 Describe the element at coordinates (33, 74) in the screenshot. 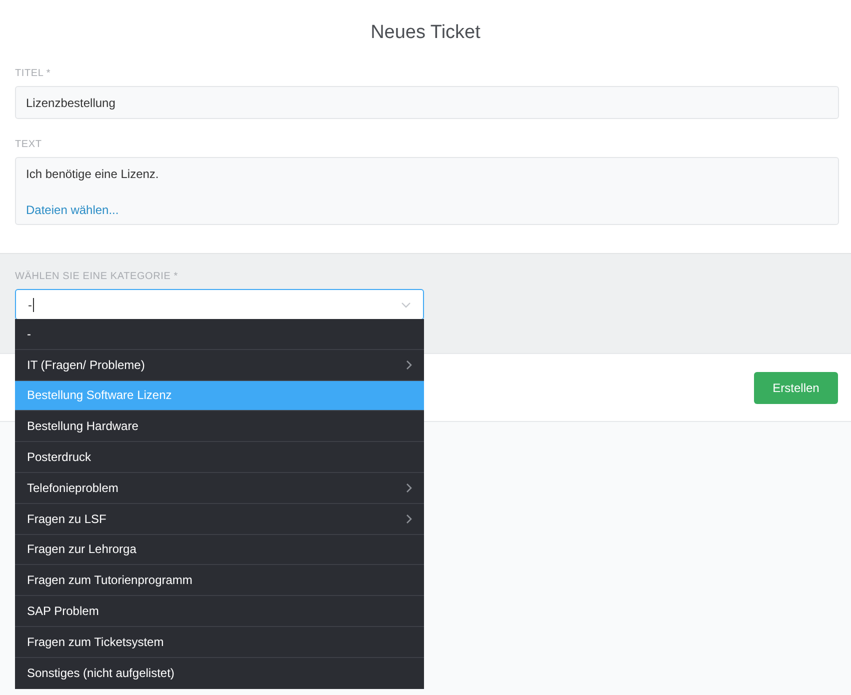

I see `field-label: TITEL *` at that location.